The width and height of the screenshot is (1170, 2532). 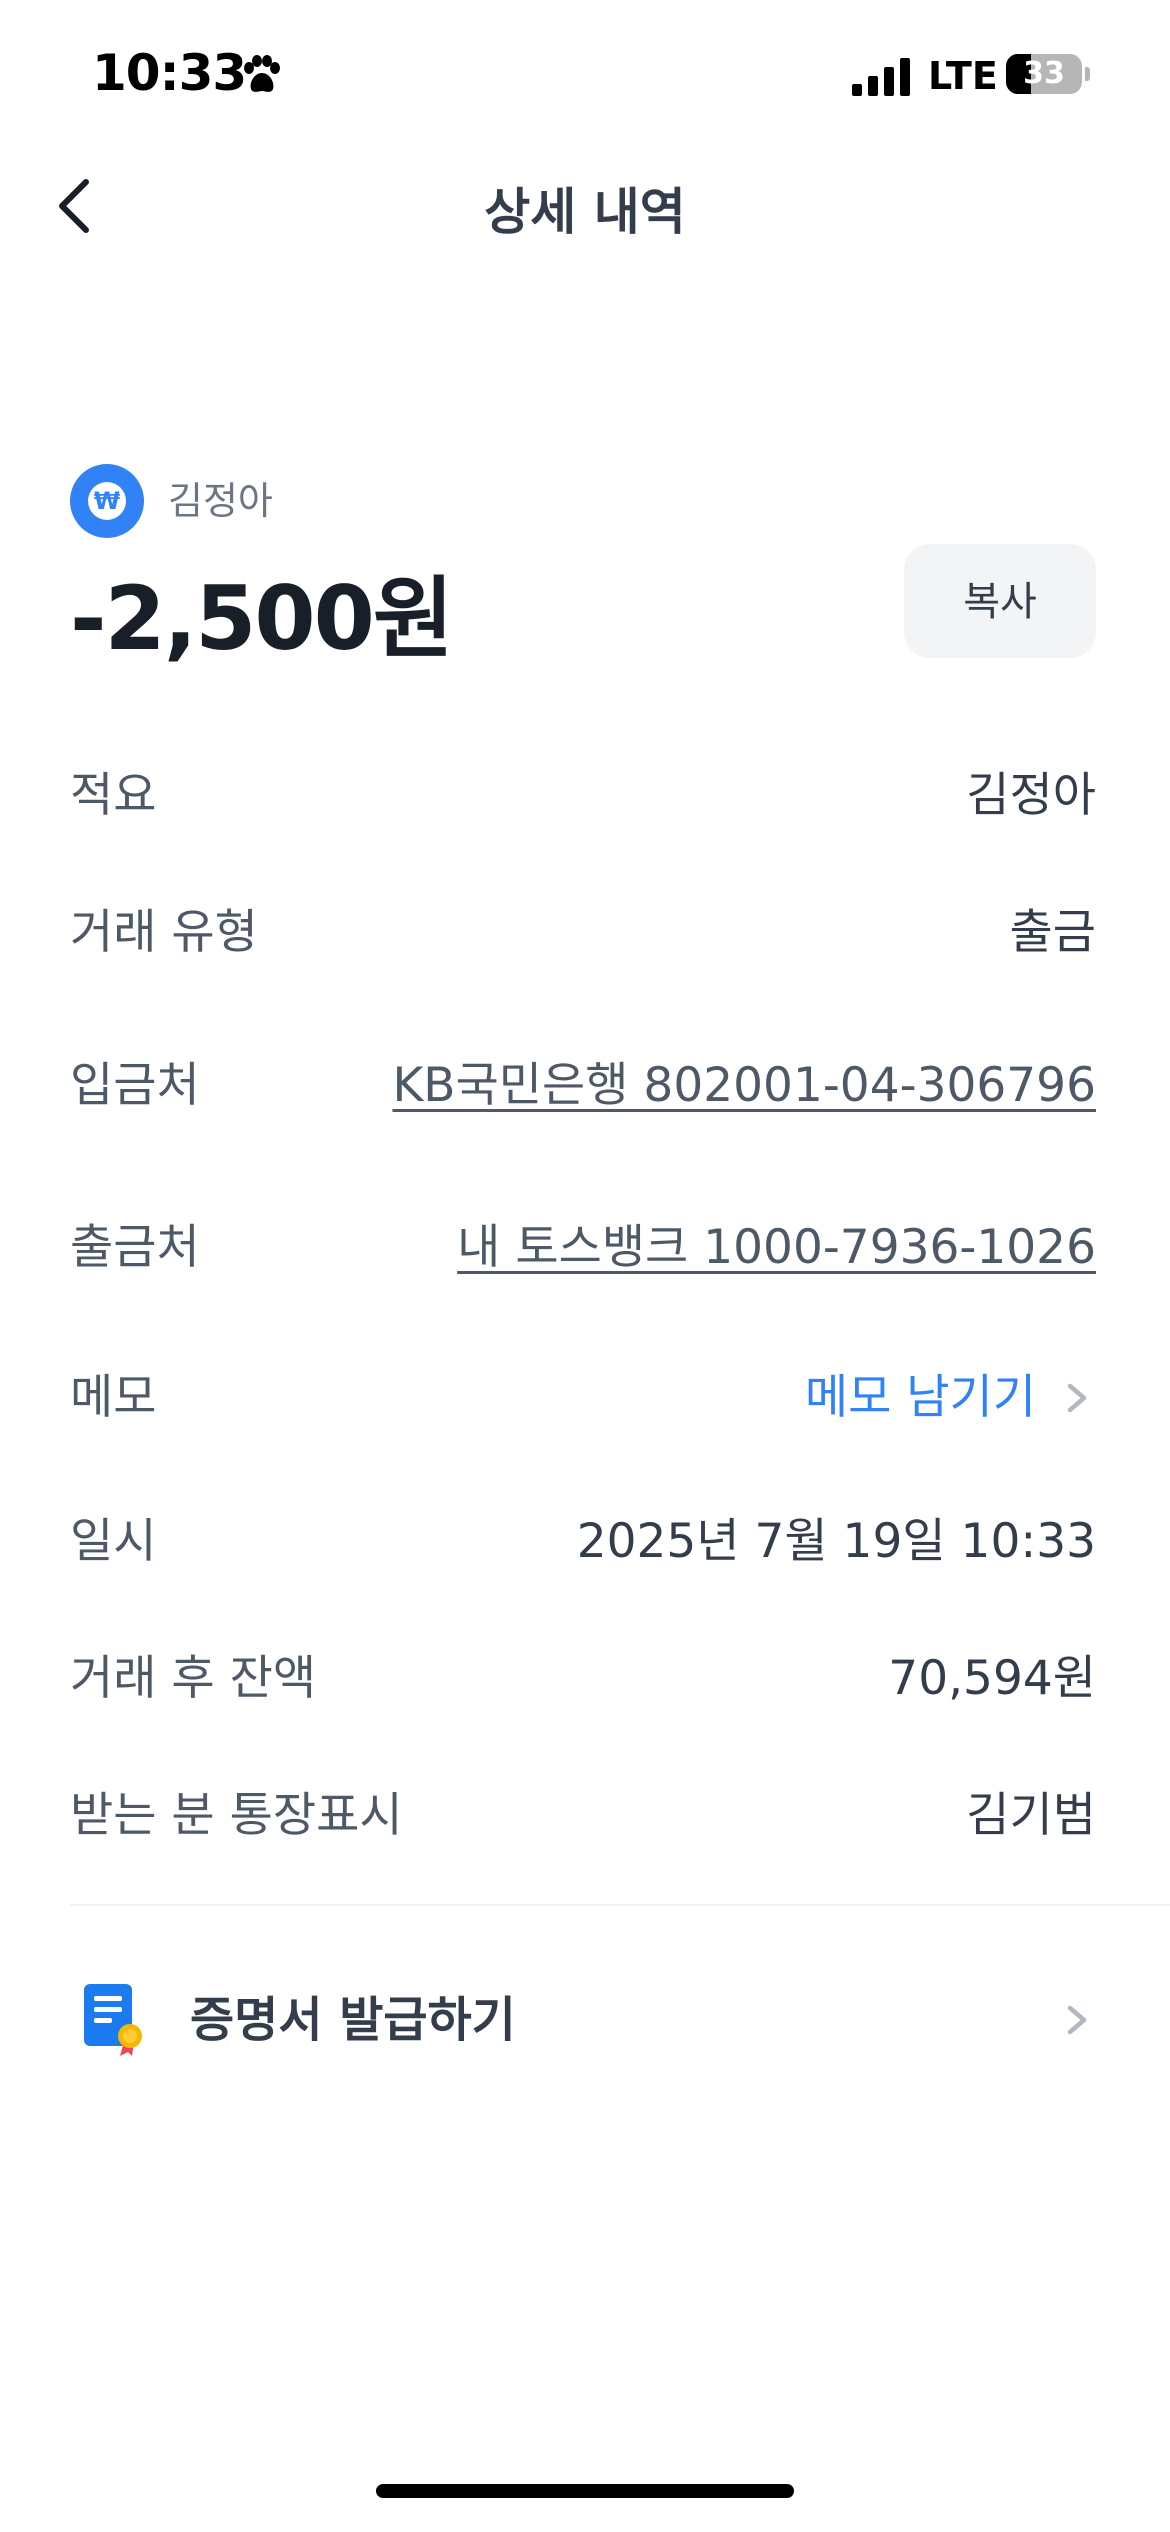 I want to click on recipient-name: 김정아, so click(x=220, y=501).